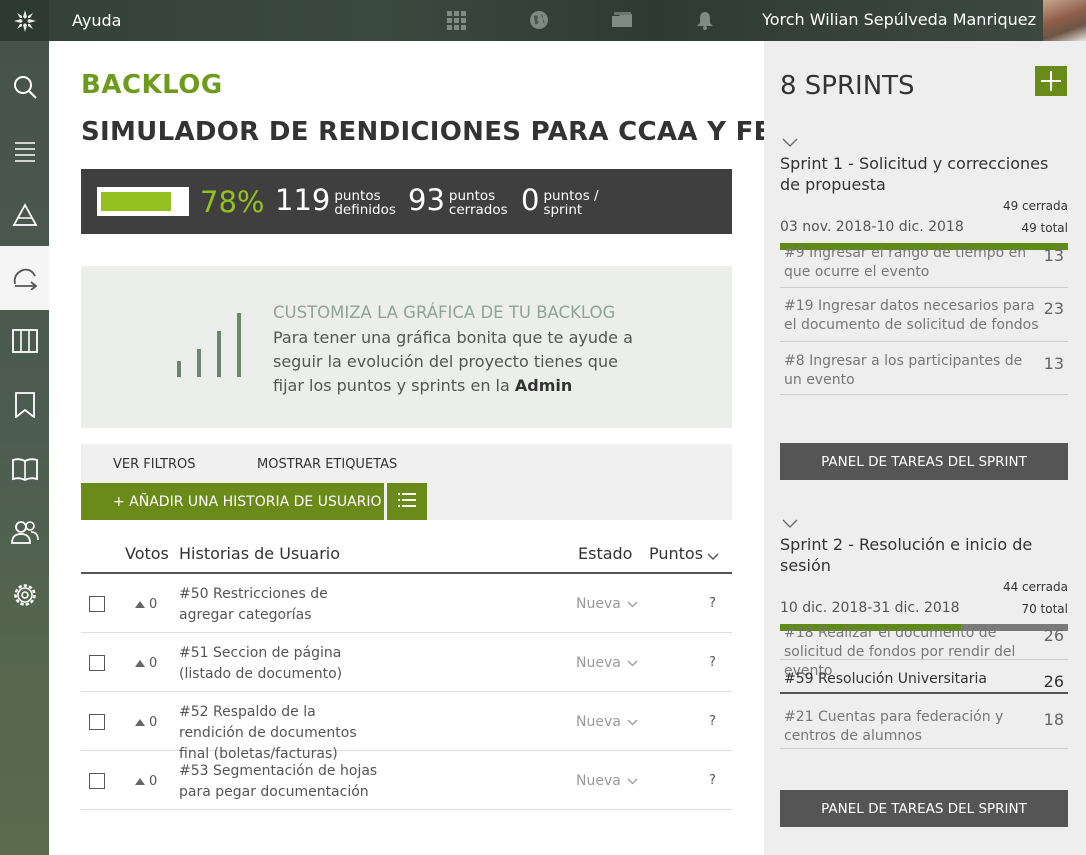  I want to click on status-column-header: Estado, so click(605, 553).